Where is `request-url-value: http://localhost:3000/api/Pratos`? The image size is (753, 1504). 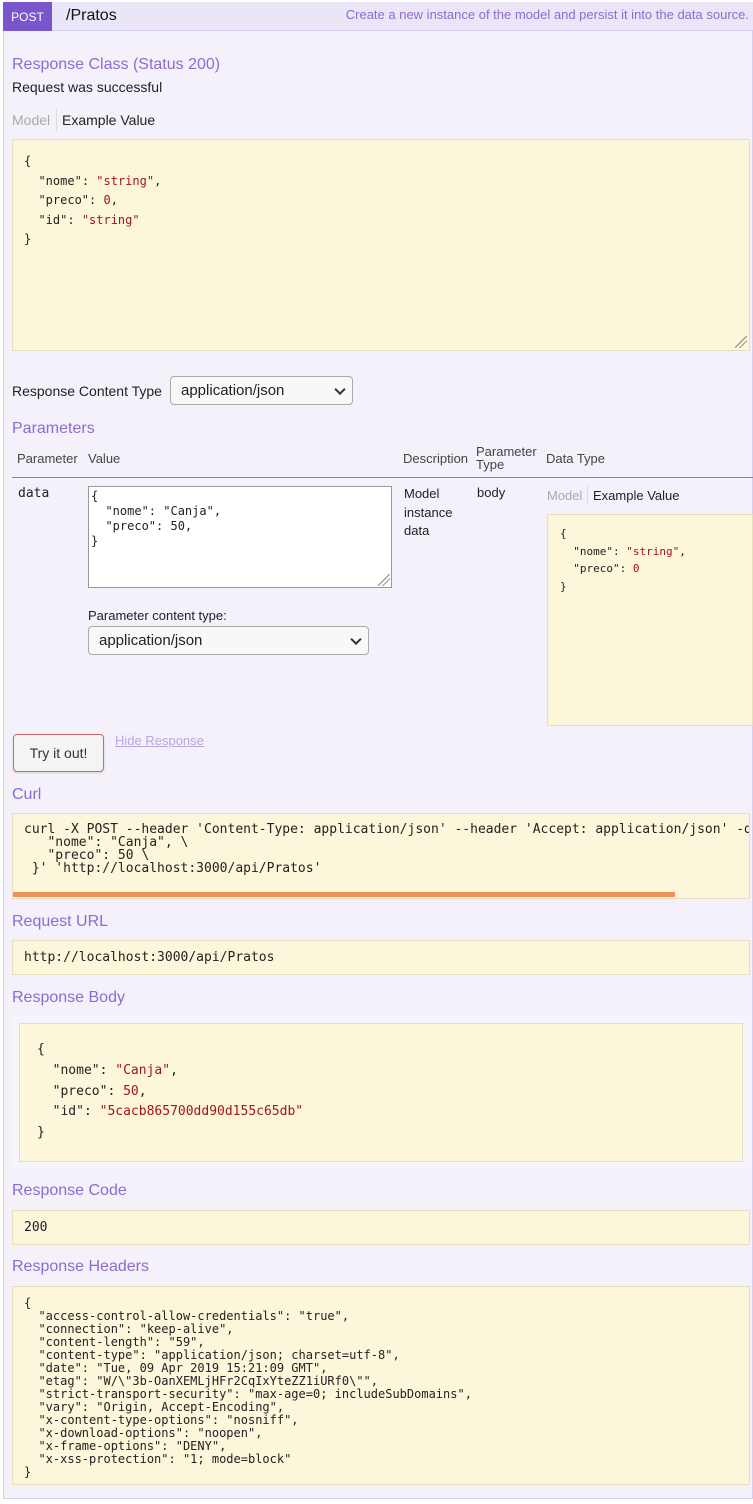
request-url-value: http://localhost:3000/api/Pratos is located at coordinates (149, 957).